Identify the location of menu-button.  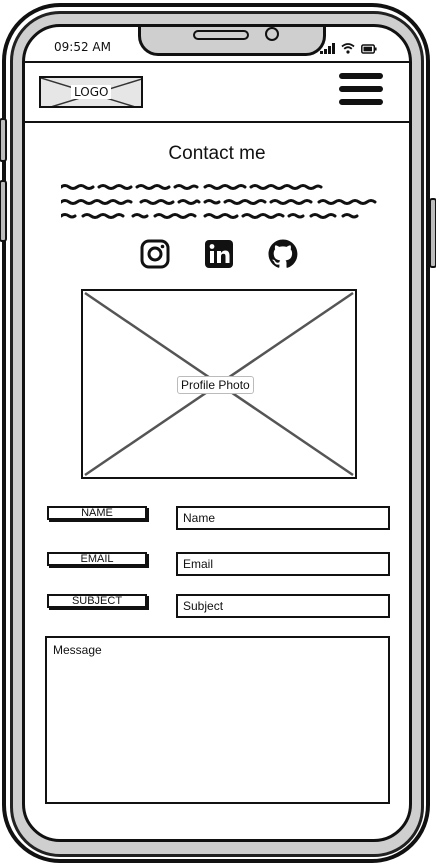
(361, 92).